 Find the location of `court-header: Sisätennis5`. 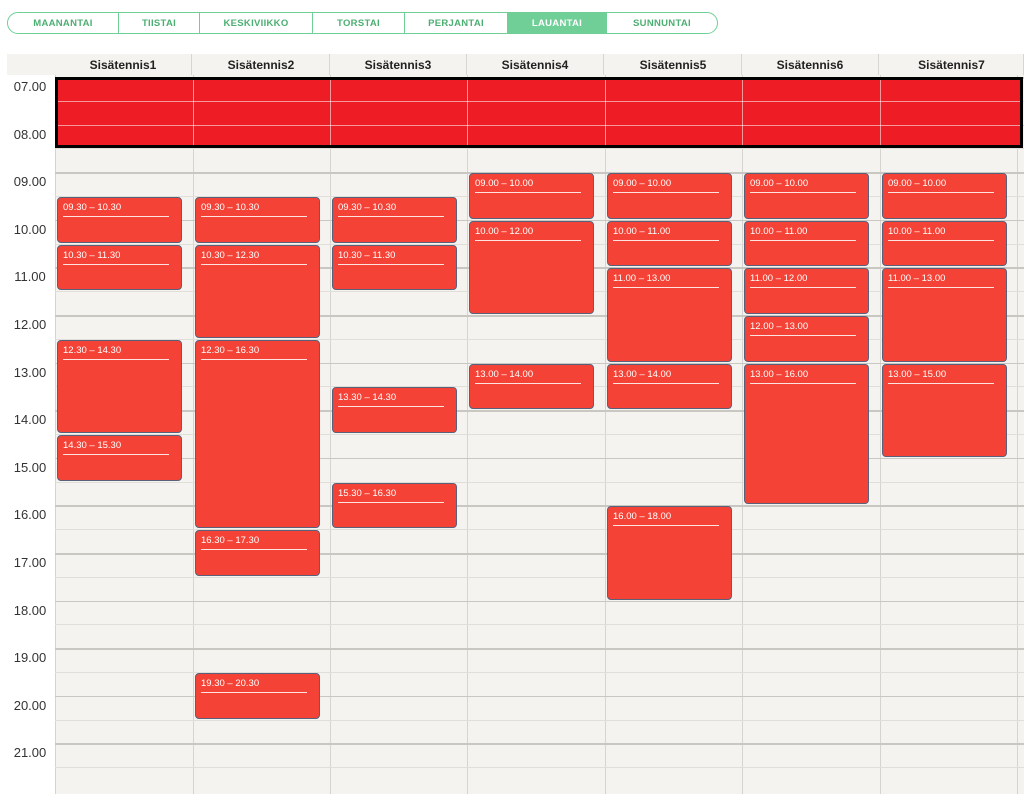

court-header: Sisätennis5 is located at coordinates (673, 64).